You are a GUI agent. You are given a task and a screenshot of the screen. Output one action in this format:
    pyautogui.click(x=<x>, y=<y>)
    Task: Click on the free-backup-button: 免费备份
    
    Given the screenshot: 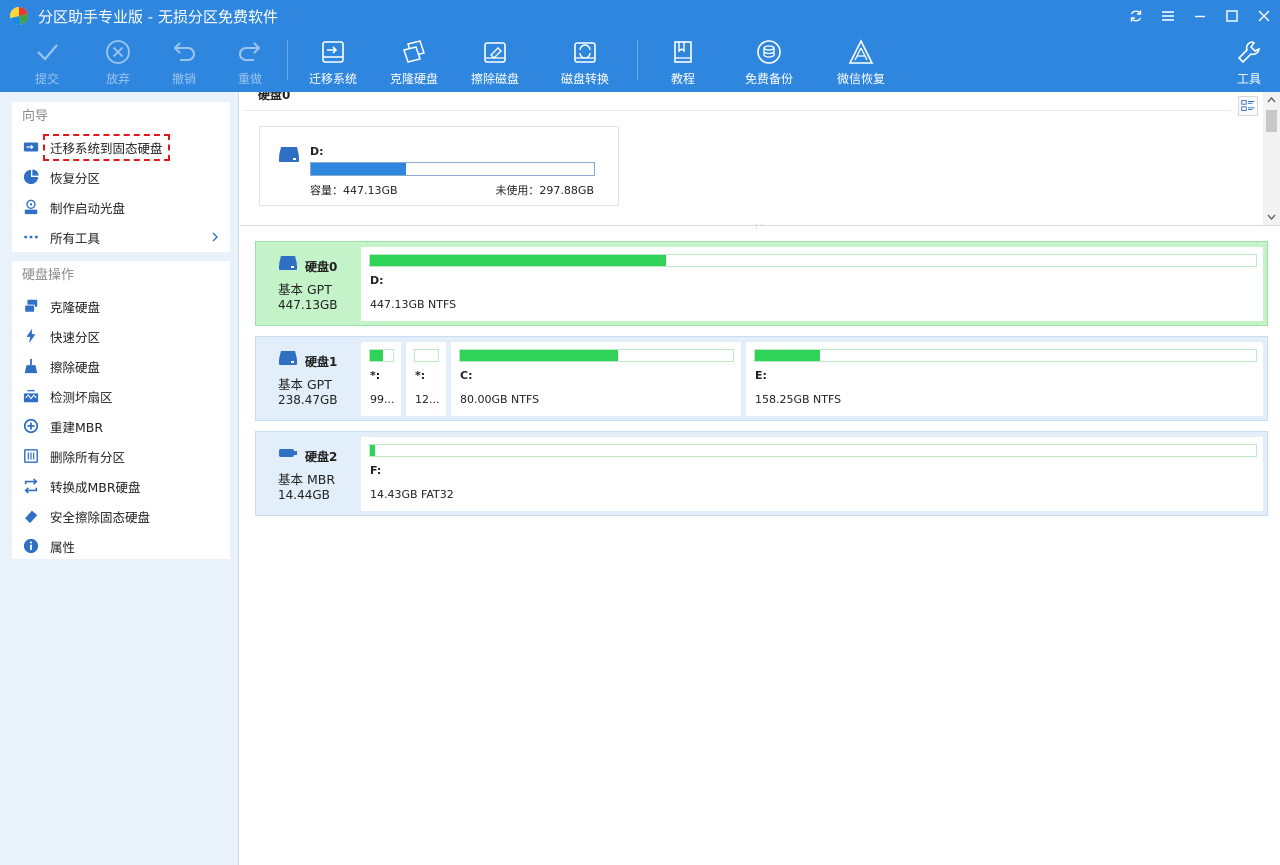 What is the action you would take?
    pyautogui.click(x=769, y=62)
    